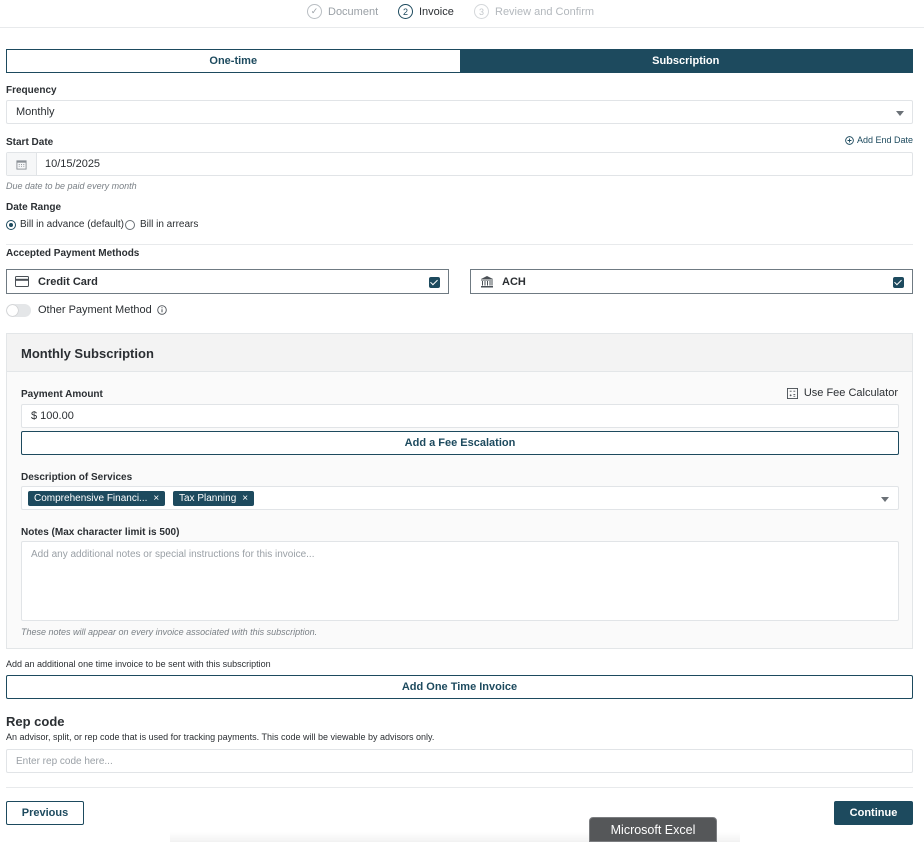 The image size is (924, 842). What do you see at coordinates (227, 281) in the screenshot?
I see `credit-card-option: Credit Card` at bounding box center [227, 281].